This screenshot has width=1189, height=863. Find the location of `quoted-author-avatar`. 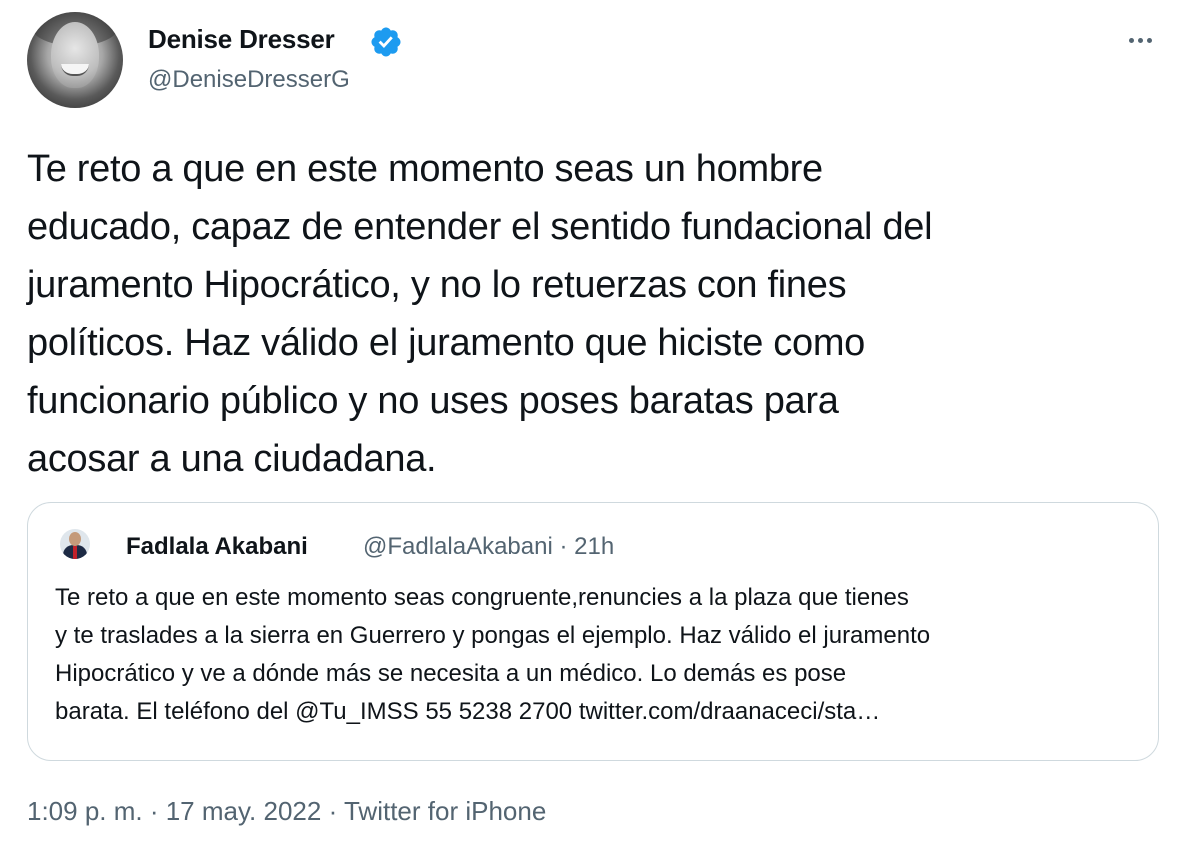

quoted-author-avatar is located at coordinates (75, 544).